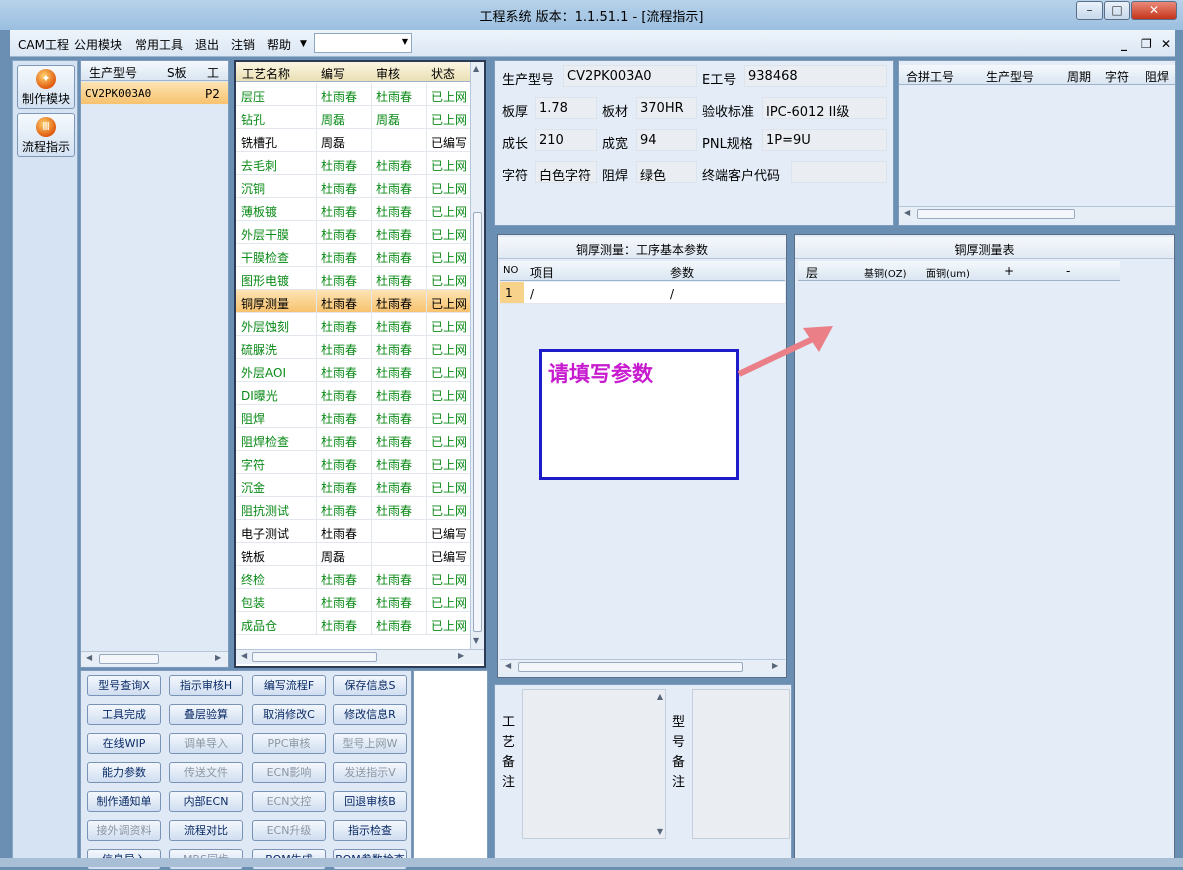 The image size is (1183, 870). Describe the element at coordinates (1124, 44) in the screenshot. I see `mdi-minimize-icon: _` at that location.